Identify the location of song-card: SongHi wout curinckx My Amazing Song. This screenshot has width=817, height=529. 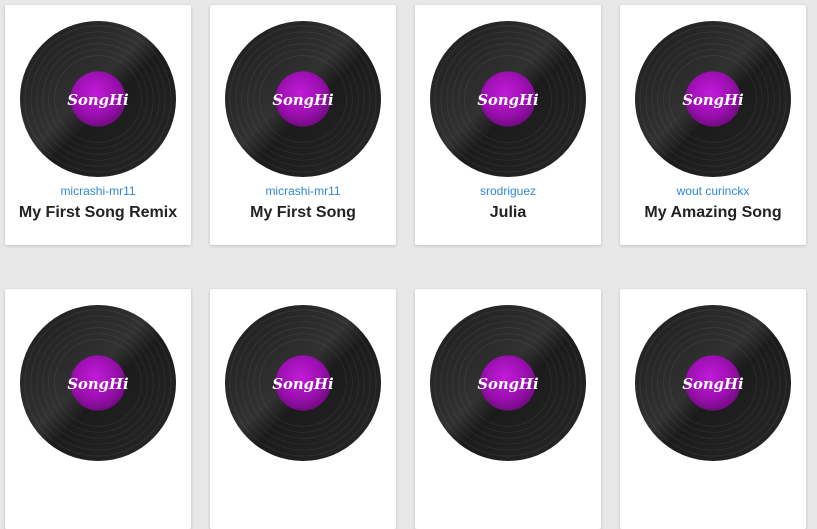
(713, 125).